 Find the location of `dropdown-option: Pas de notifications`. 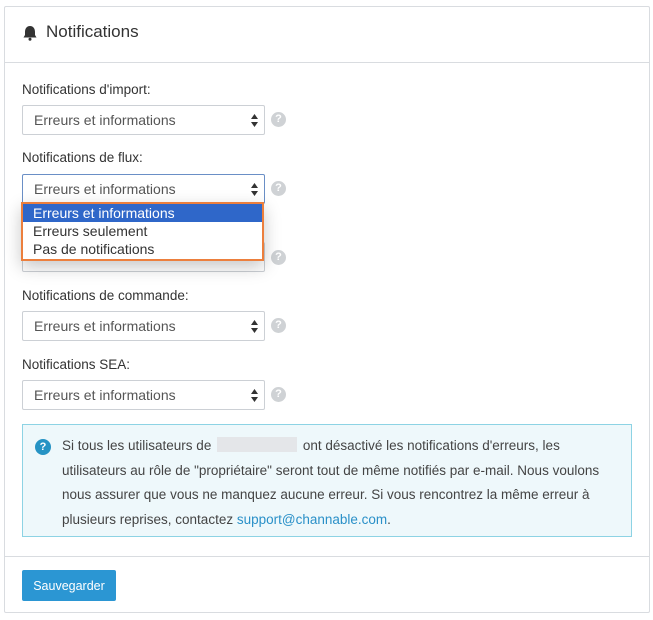

dropdown-option: Pas de notifications is located at coordinates (142, 249).